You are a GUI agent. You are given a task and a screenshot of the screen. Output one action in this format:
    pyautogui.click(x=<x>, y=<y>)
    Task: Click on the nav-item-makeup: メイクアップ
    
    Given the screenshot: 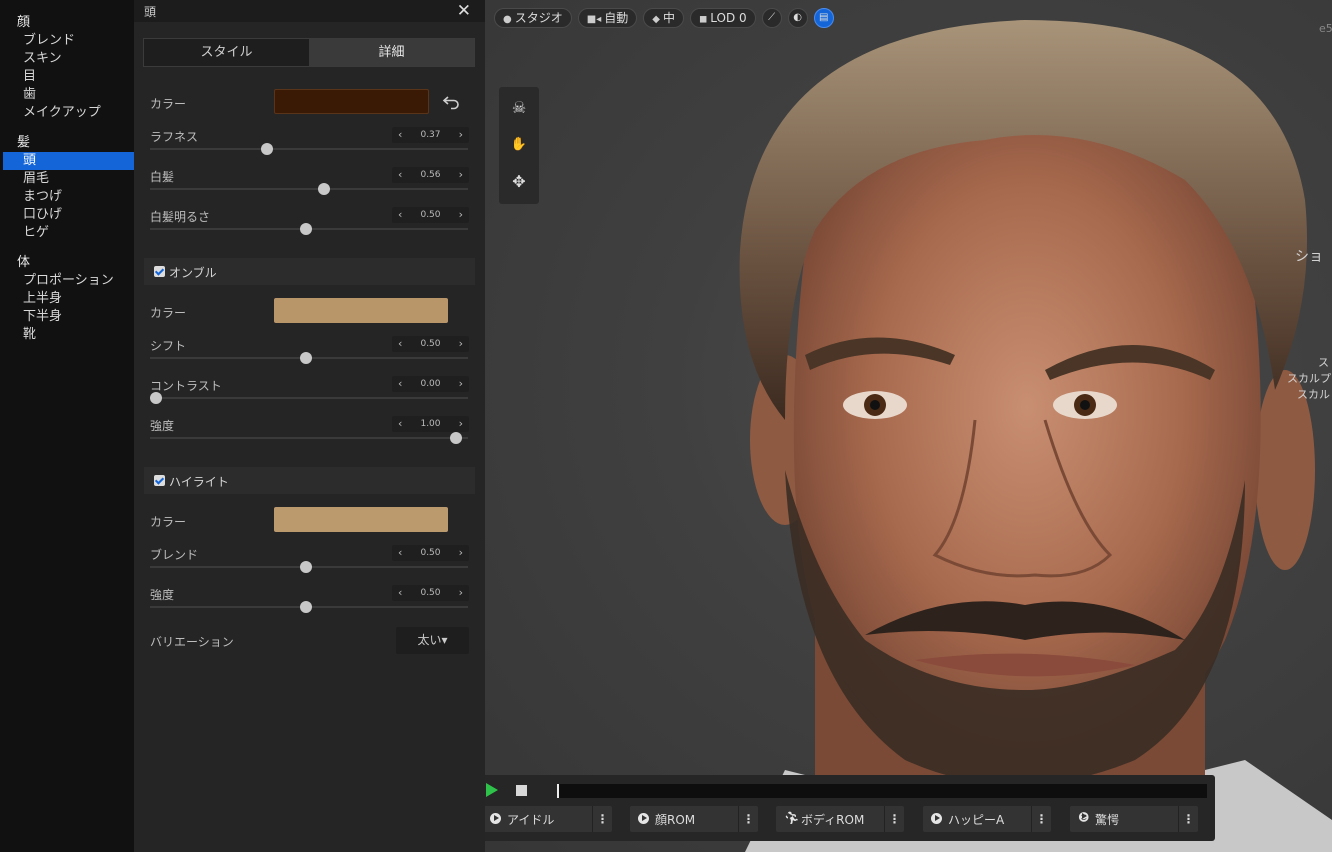 What is the action you would take?
    pyautogui.click(x=67, y=113)
    